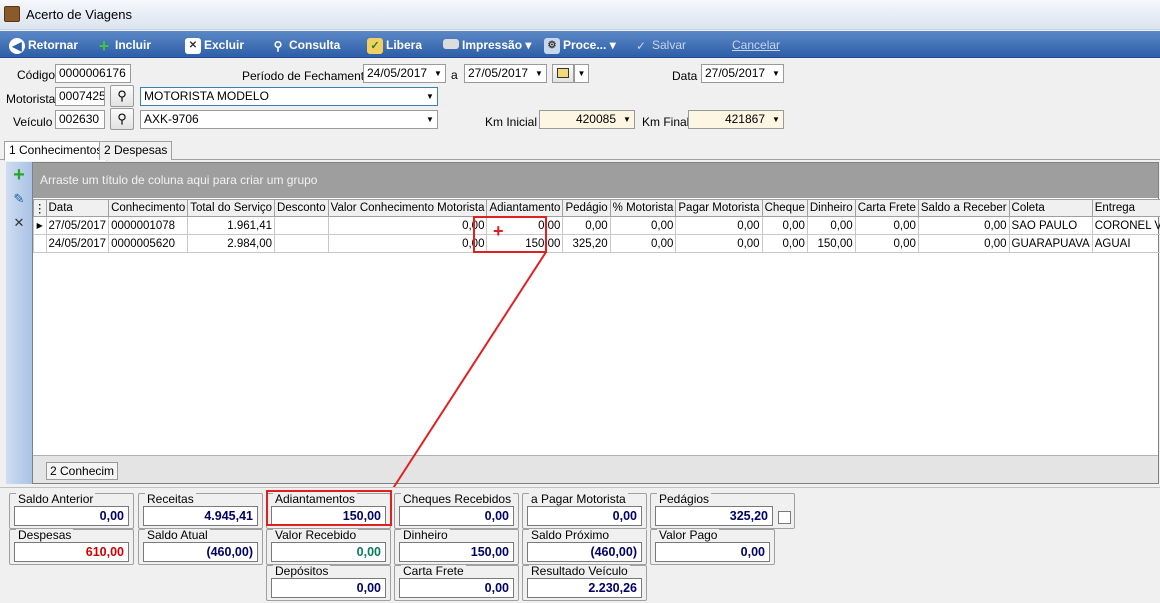 This screenshot has height=603, width=1160. I want to click on tab-despesas: 2 Despesas, so click(136, 150).